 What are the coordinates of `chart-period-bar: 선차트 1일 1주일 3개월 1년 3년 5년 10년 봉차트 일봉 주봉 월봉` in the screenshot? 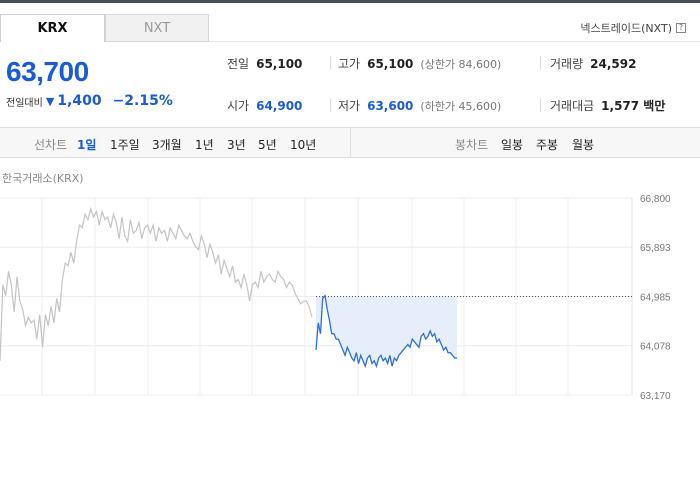 It's located at (350, 142).